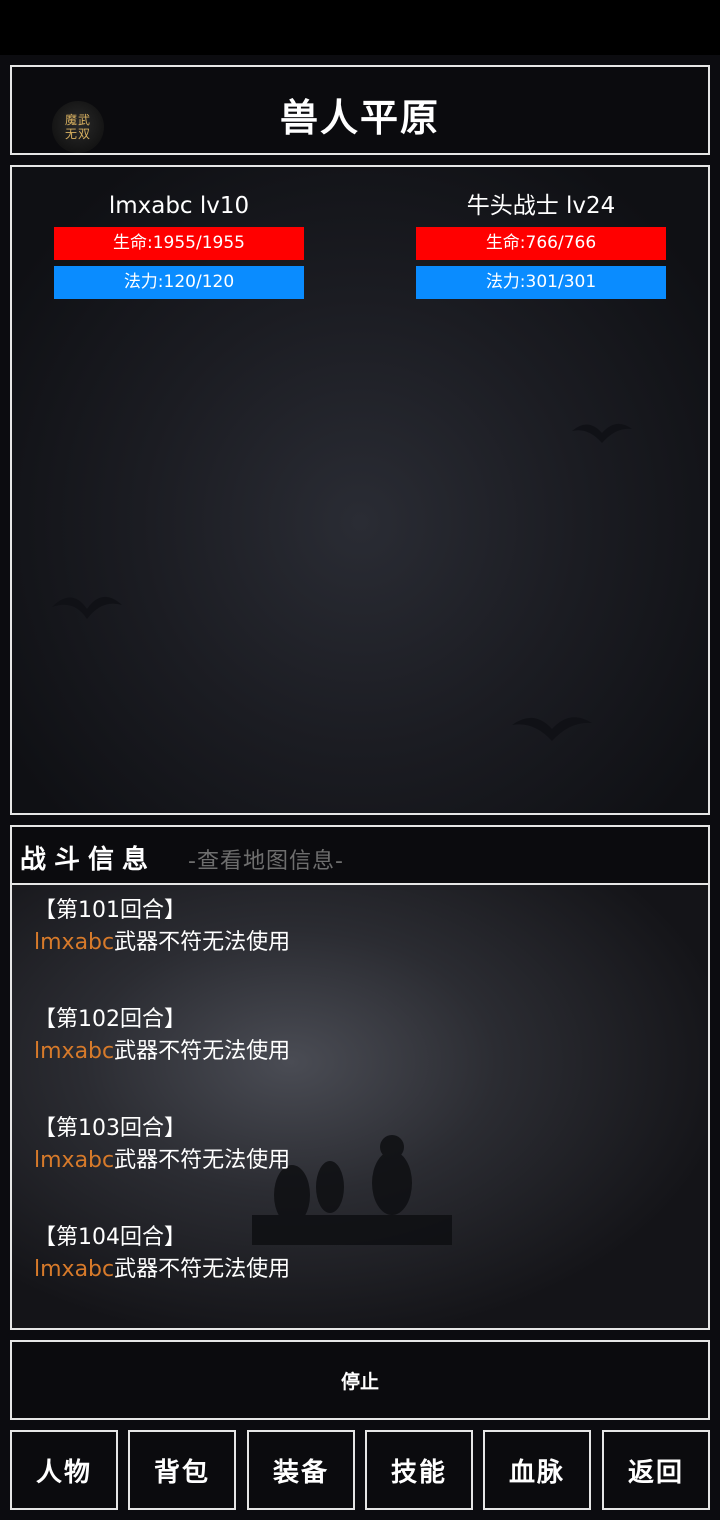 This screenshot has width=720, height=1520. Describe the element at coordinates (266, 859) in the screenshot. I see `view-map-info-link: -查看地图信息-` at that location.